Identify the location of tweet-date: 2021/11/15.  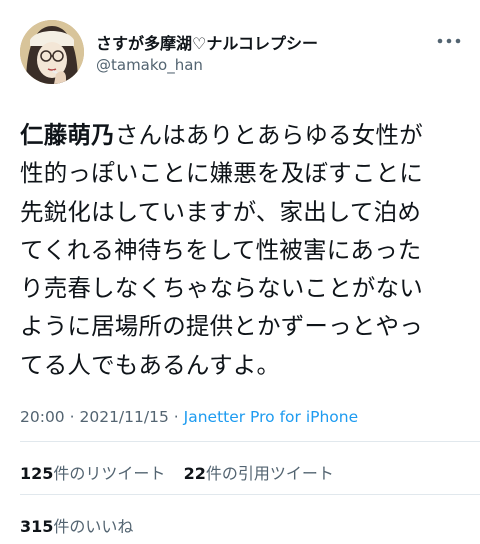
(123, 417).